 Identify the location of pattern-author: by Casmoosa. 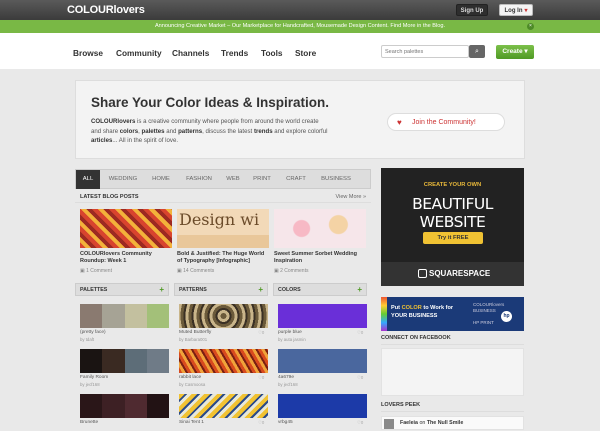
(192, 384).